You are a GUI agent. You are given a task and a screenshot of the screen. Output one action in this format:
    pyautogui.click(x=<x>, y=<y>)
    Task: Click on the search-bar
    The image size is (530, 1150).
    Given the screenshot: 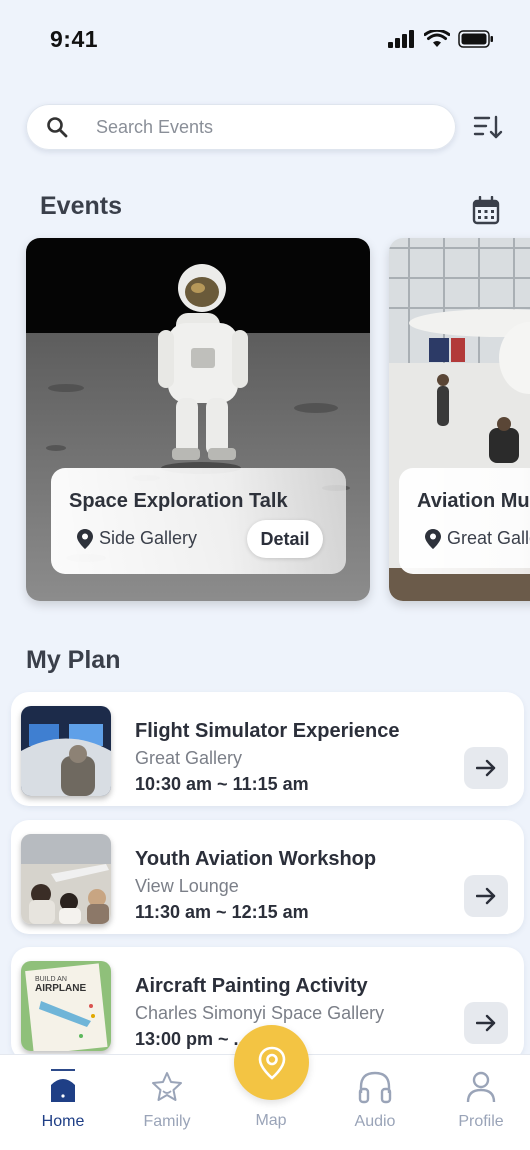 What is the action you would take?
    pyautogui.click(x=241, y=127)
    